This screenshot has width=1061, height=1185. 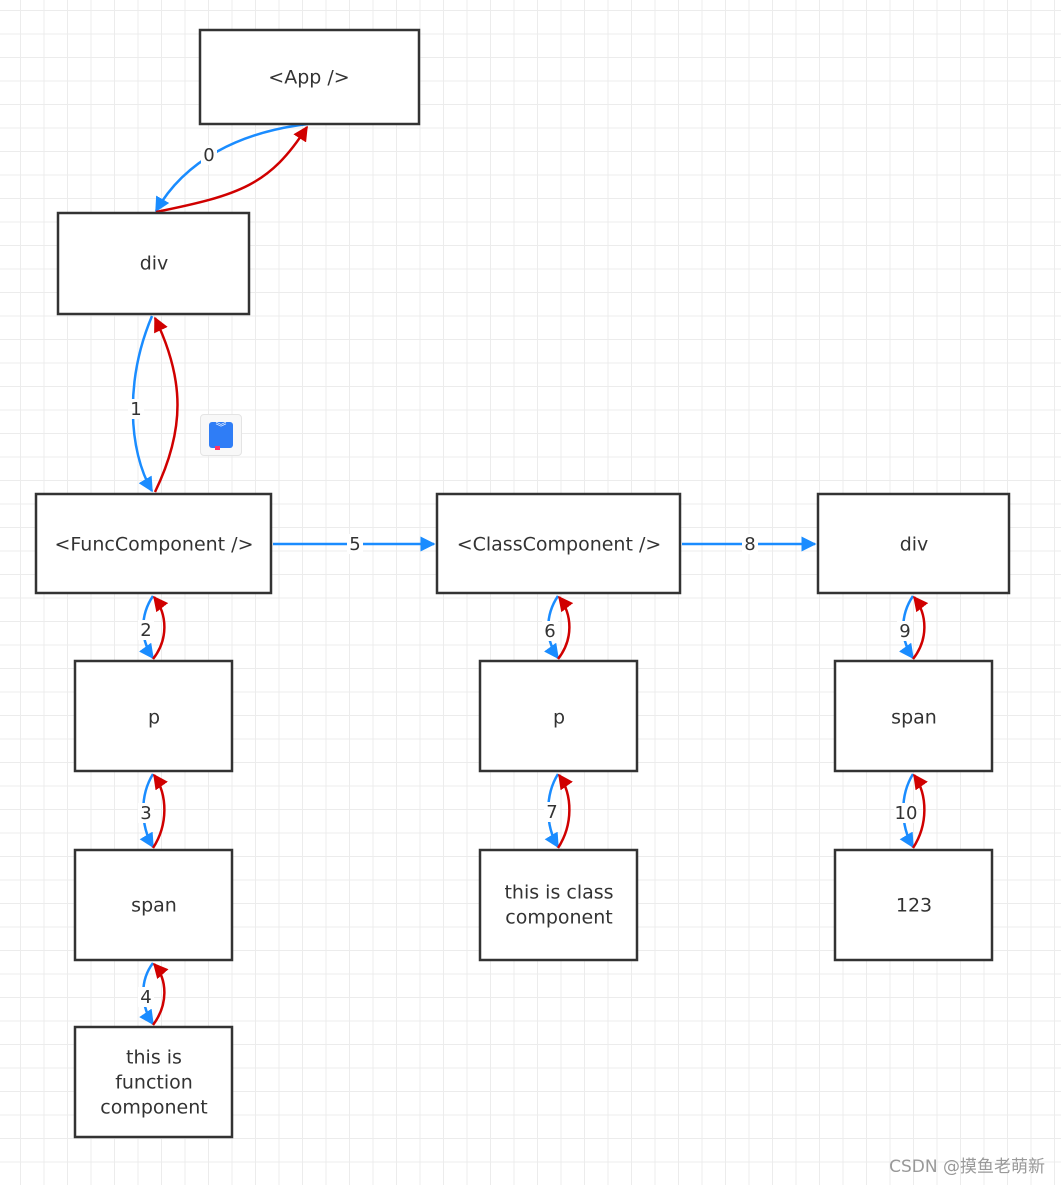 What do you see at coordinates (904, 631) in the screenshot?
I see `svg-text: 9` at bounding box center [904, 631].